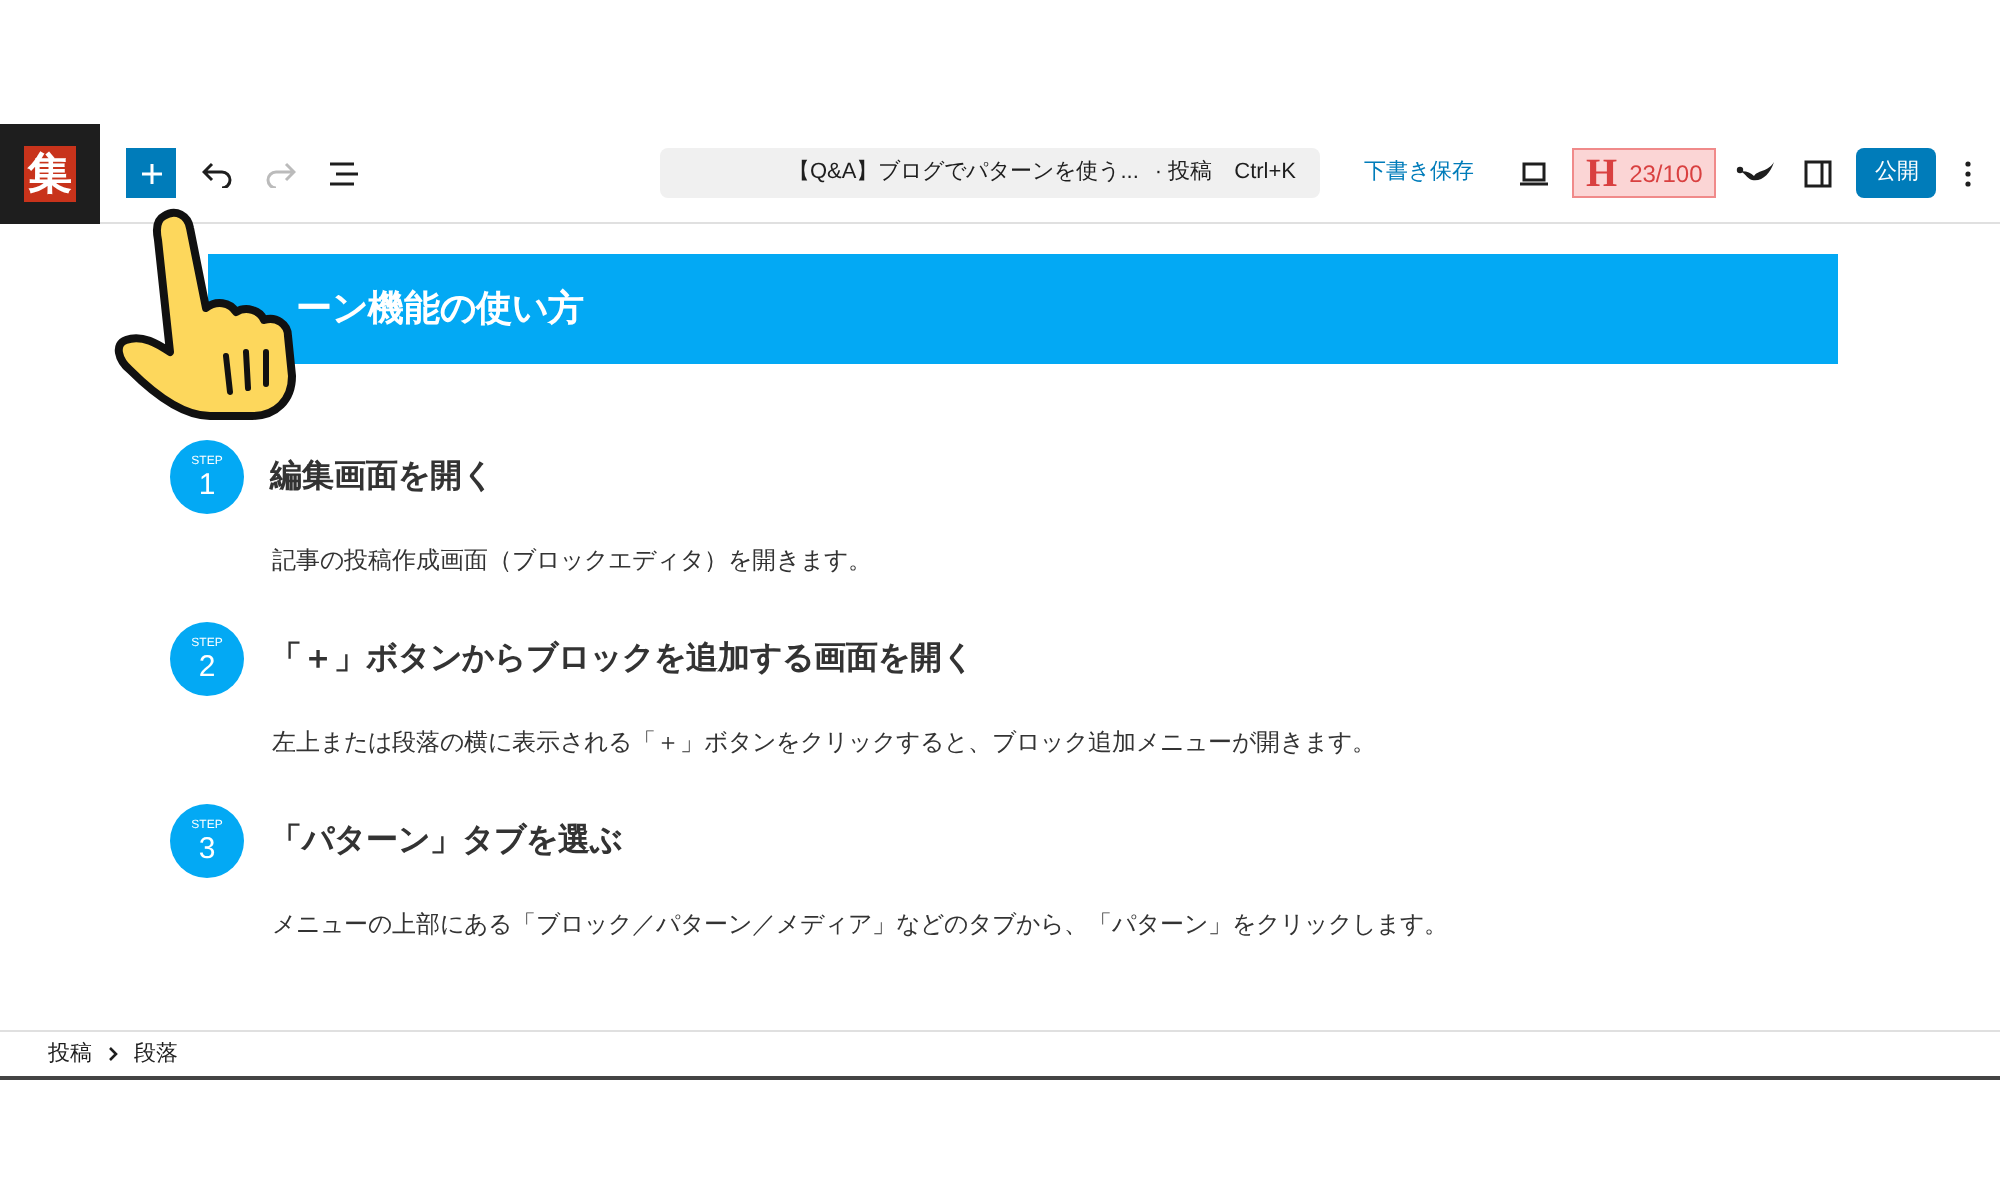 Image resolution: width=2000 pixels, height=1200 pixels. Describe the element at coordinates (1419, 173) in the screenshot. I see `save-draft-link: 下書き保存` at that location.